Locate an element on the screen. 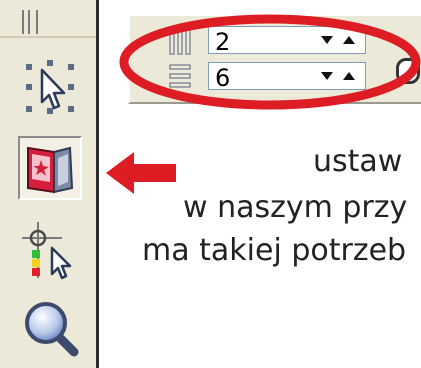 The width and height of the screenshot is (421, 368). toolbar-divider is located at coordinates (48, 37).